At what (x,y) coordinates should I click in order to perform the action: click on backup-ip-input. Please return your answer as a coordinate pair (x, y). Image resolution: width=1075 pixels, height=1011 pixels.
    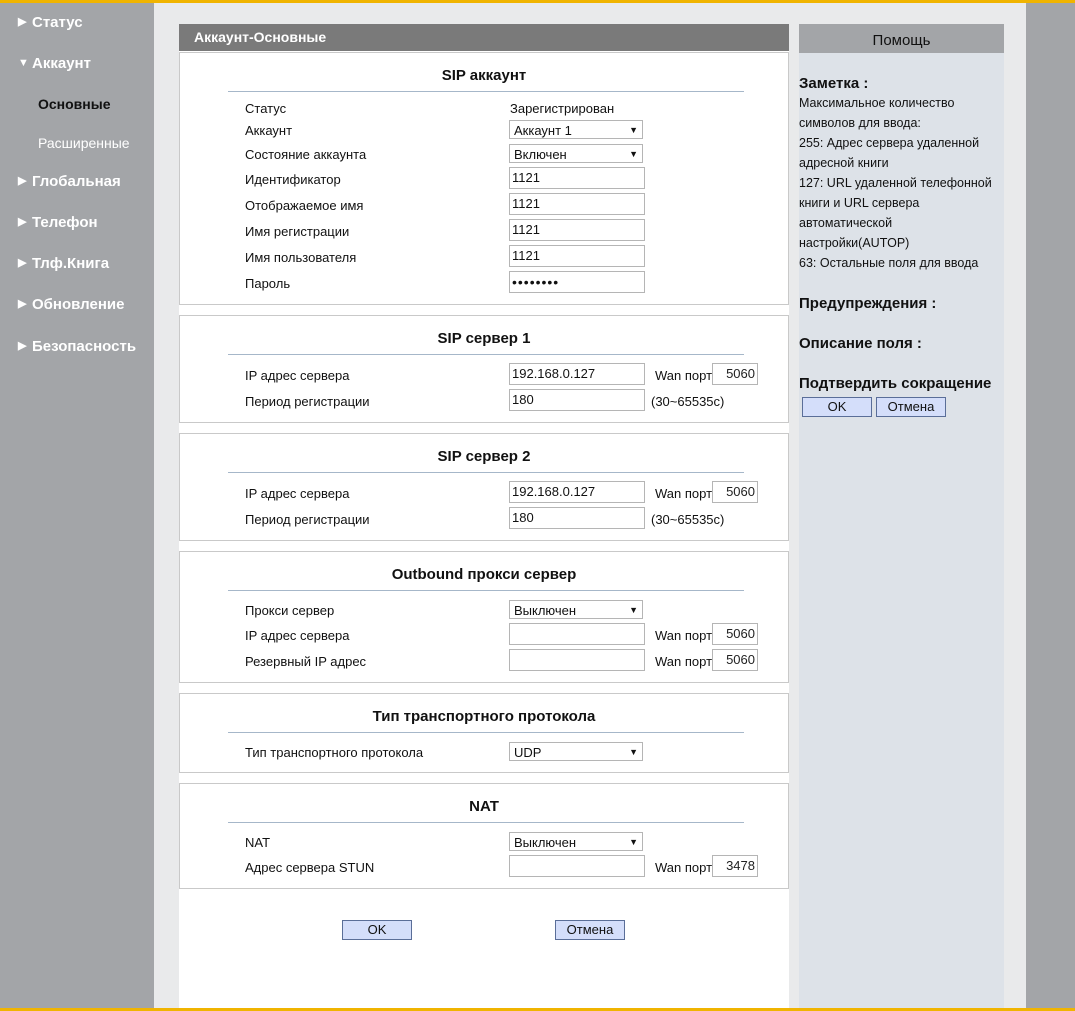
    Looking at the image, I should click on (577, 660).